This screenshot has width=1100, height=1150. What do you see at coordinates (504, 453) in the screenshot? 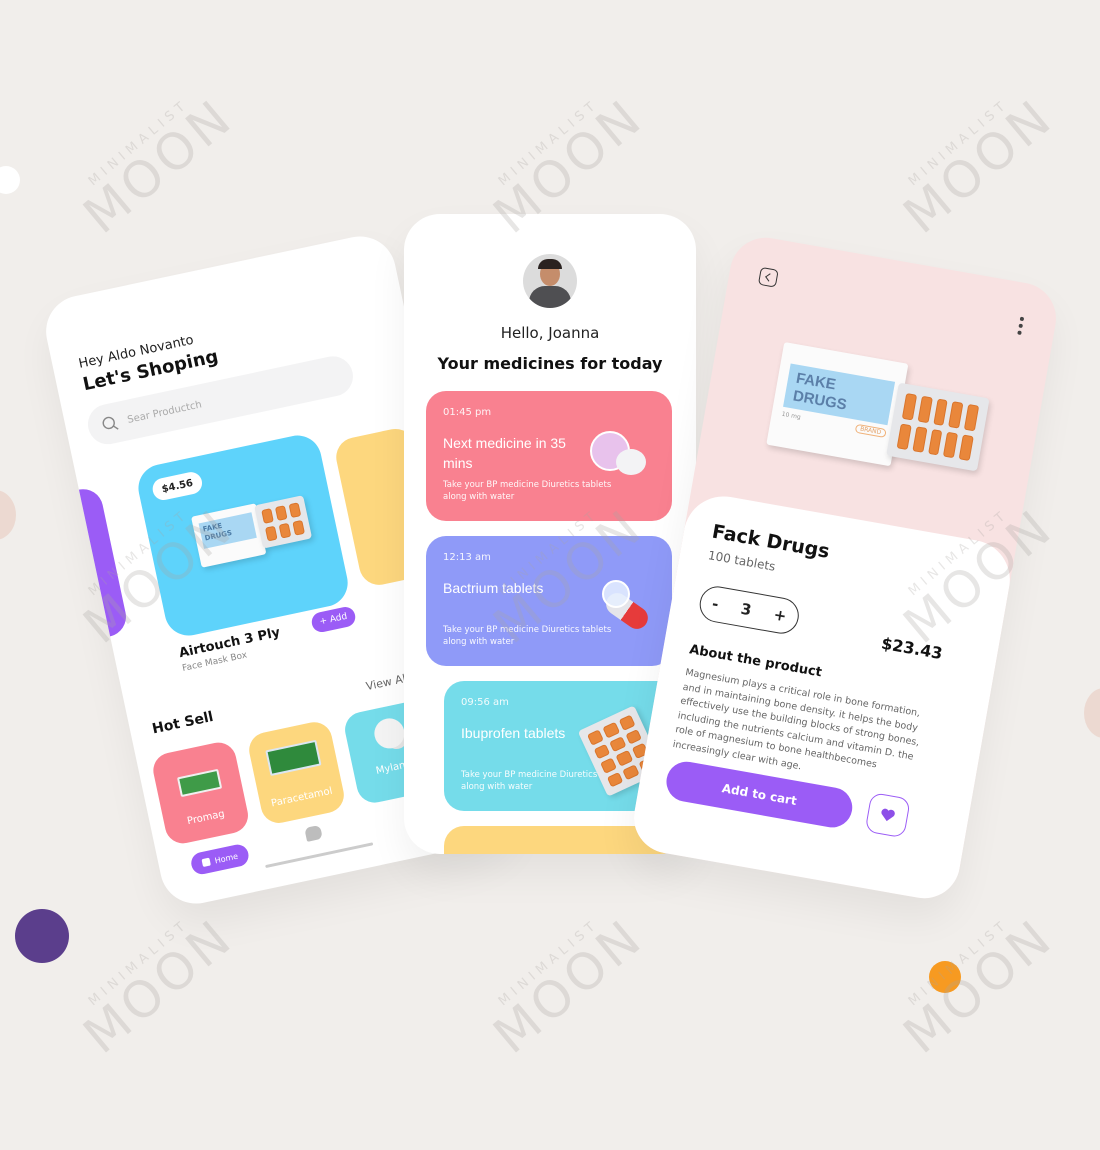
I see `medicine-title: Next medicine in 35 mins` at bounding box center [504, 453].